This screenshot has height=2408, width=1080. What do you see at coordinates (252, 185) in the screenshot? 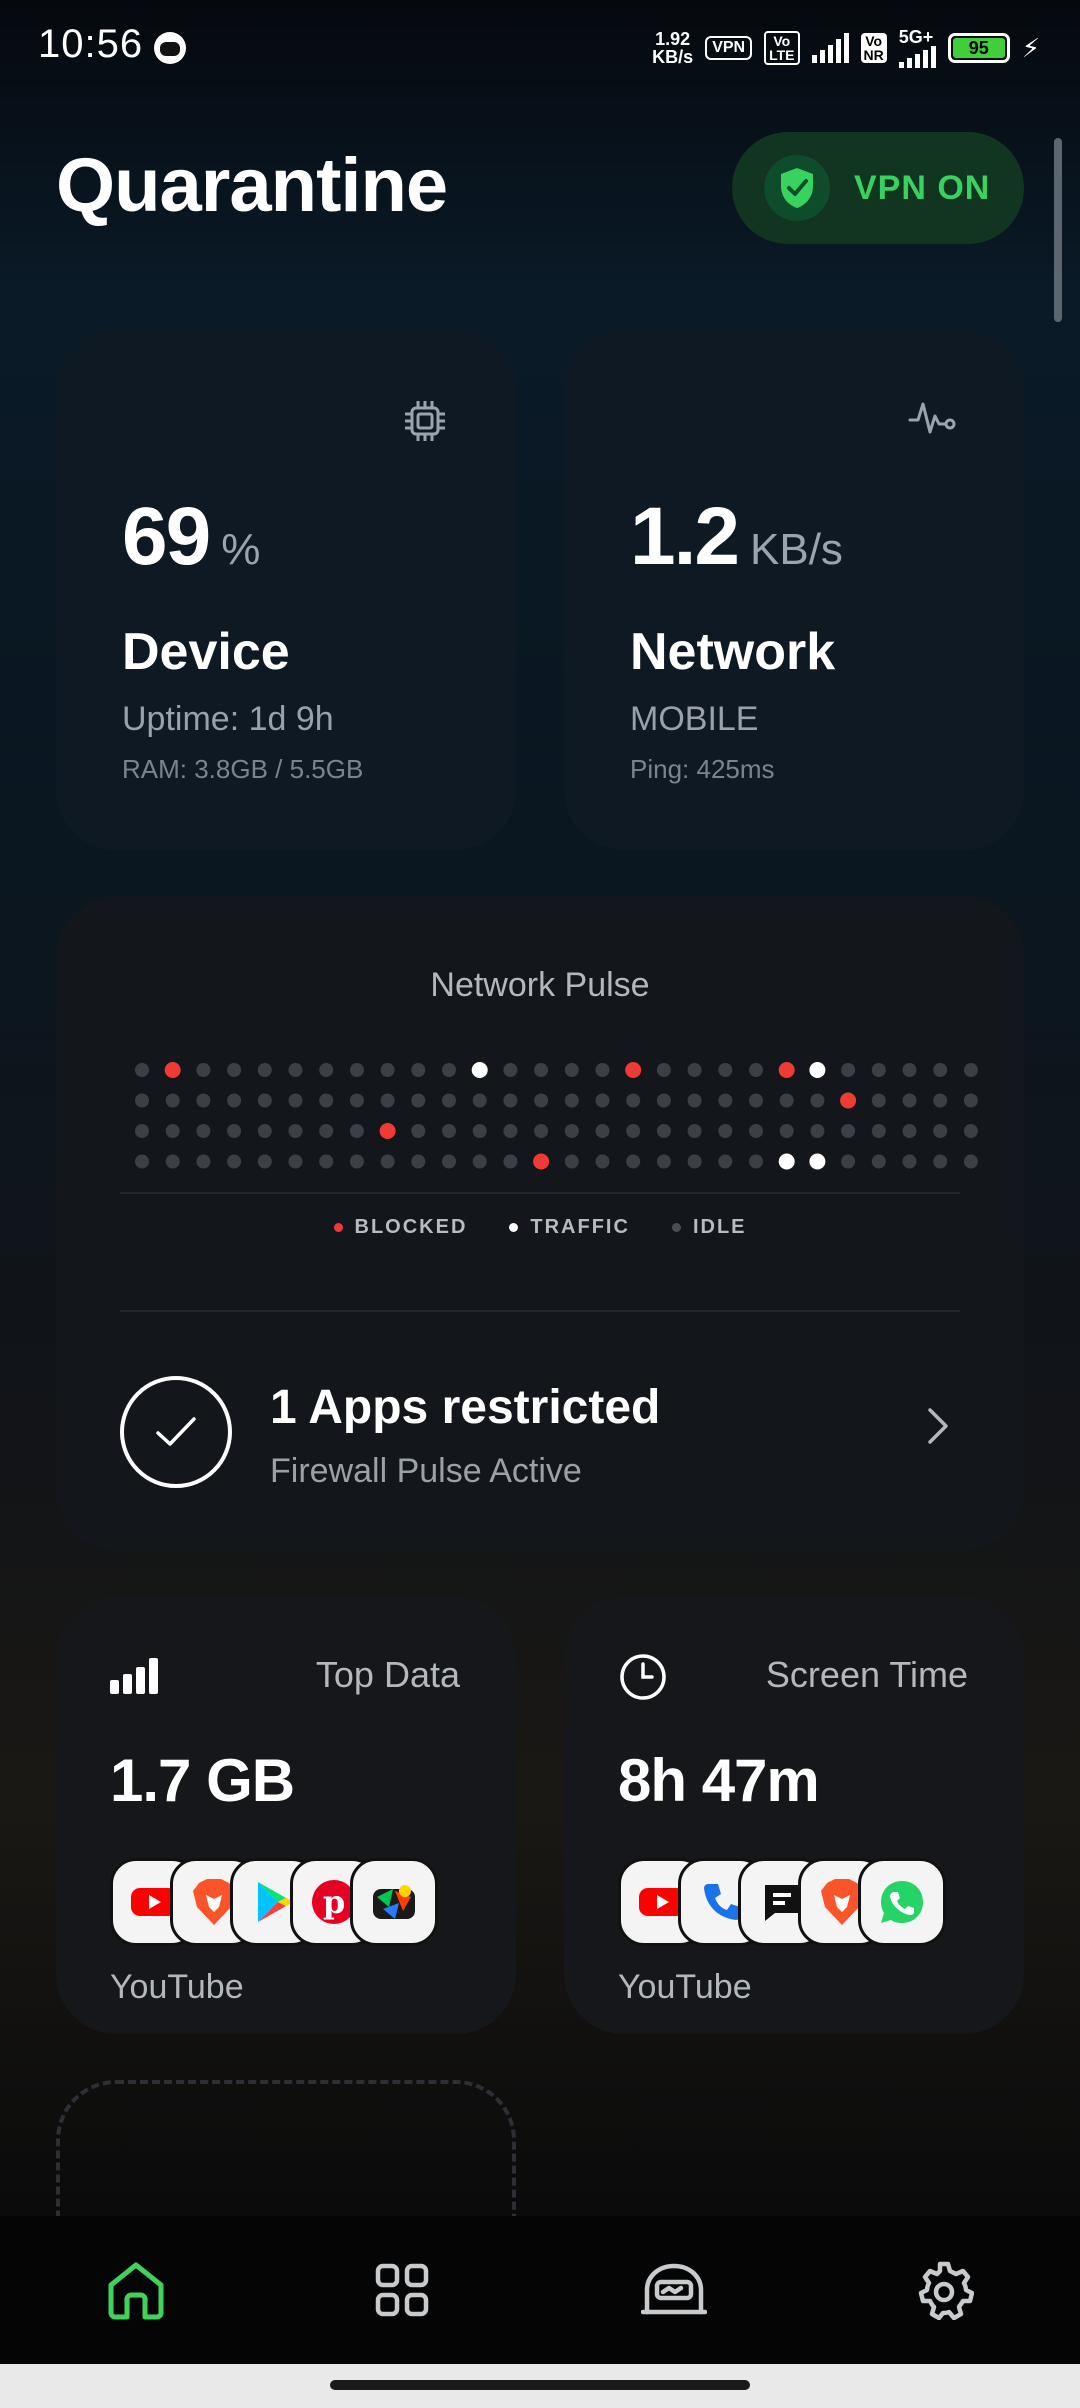
I see `page-title: Quarantine` at bounding box center [252, 185].